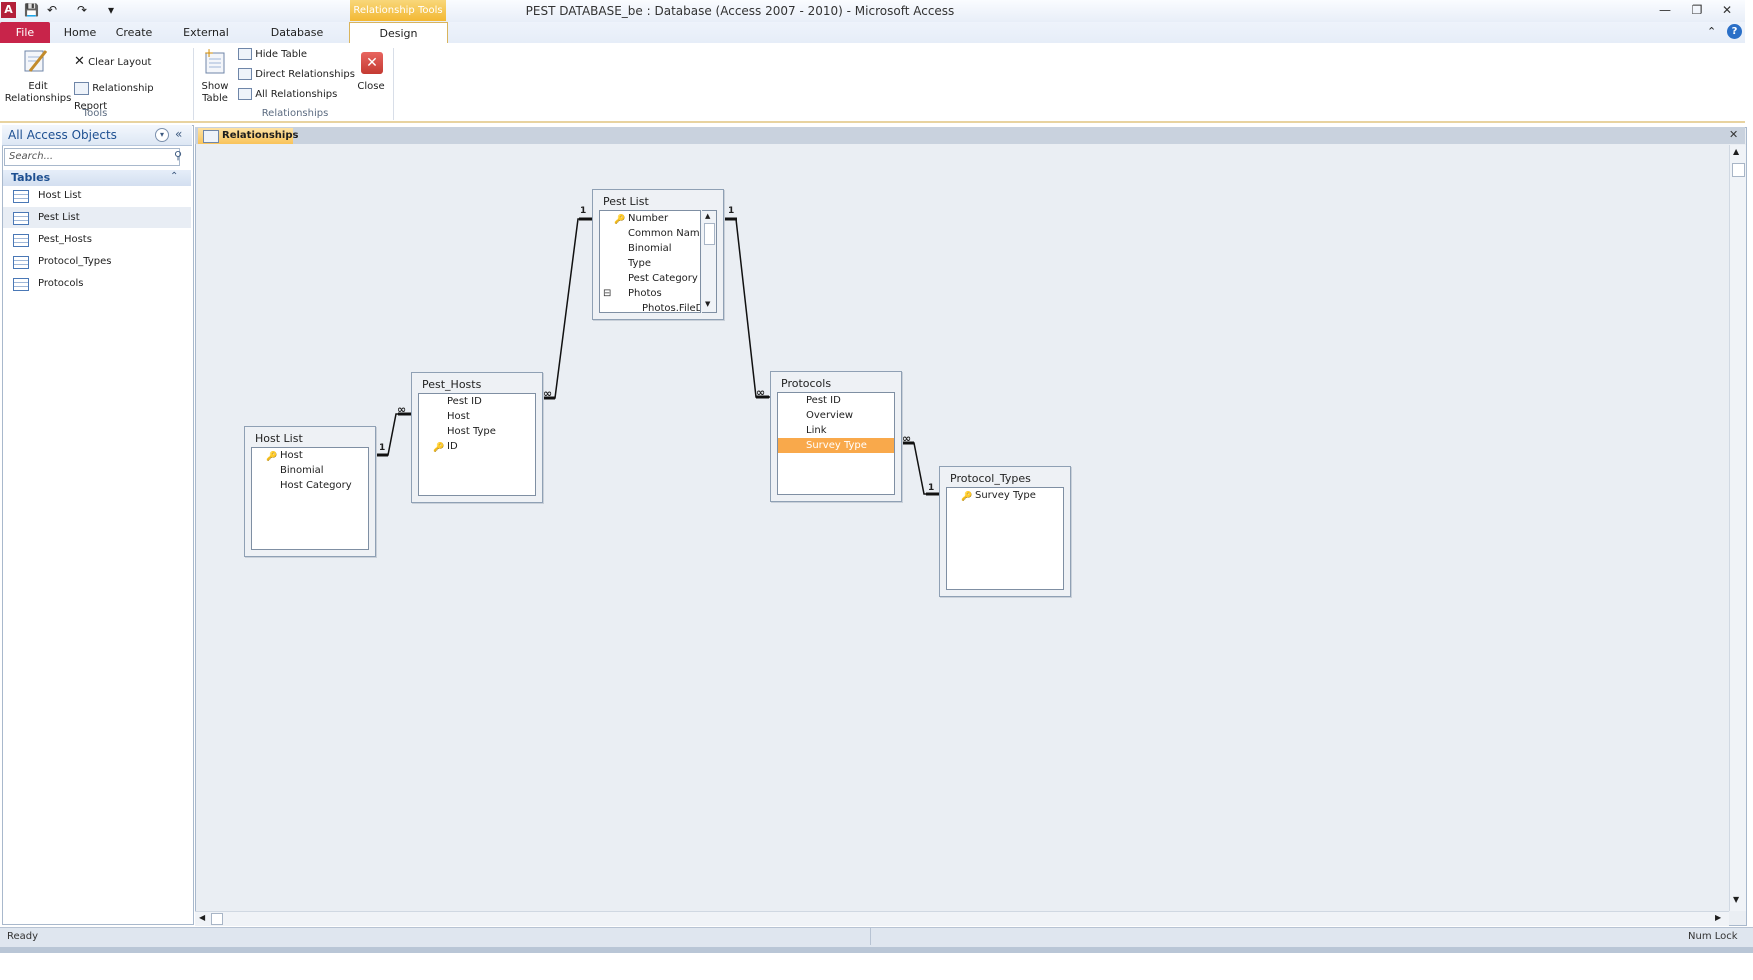 This screenshot has width=1753, height=980. What do you see at coordinates (663, 278) in the screenshot?
I see `field-label: Pest Category` at bounding box center [663, 278].